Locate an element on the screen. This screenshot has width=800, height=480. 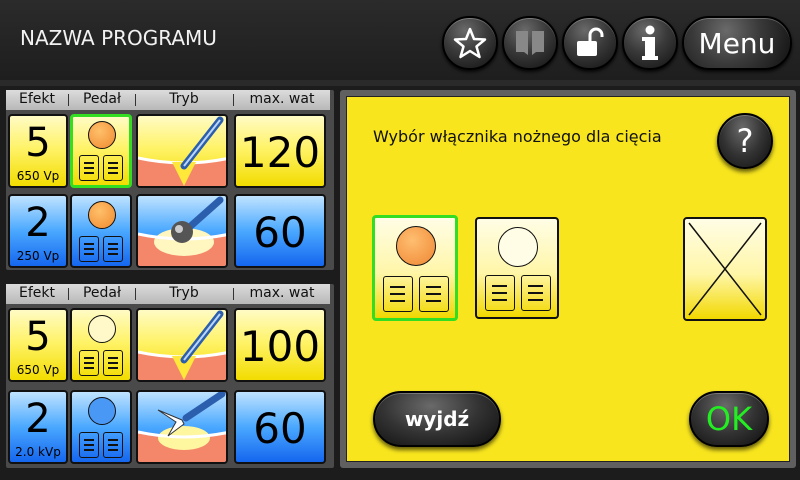
unlock-icon is located at coordinates (590, 41).